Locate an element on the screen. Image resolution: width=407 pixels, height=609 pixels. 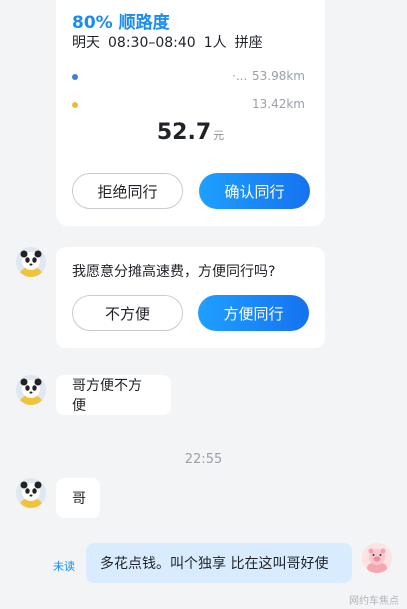
reject-button: 拒绝同行 is located at coordinates (127, 191).